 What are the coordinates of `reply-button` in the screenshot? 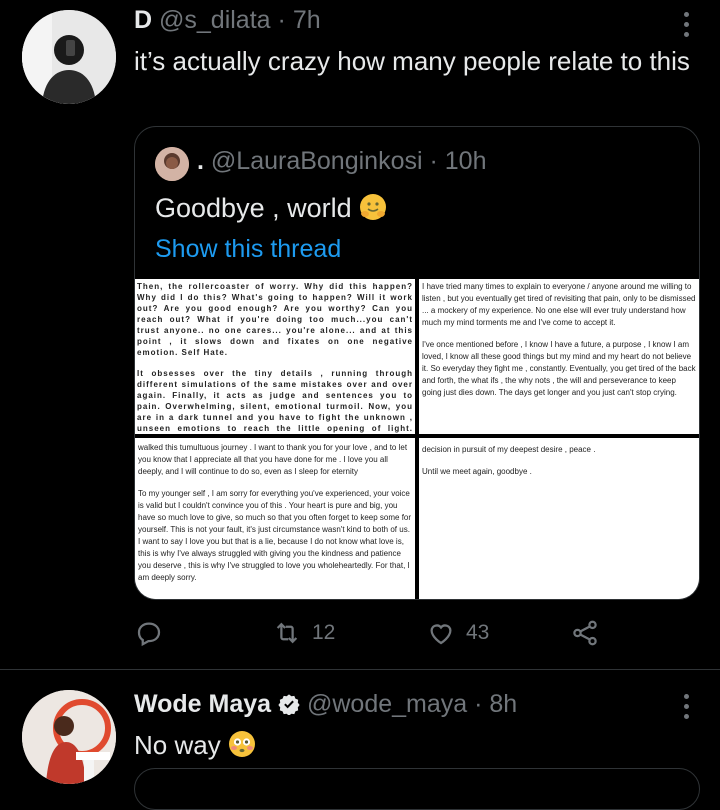 It's located at (149, 633).